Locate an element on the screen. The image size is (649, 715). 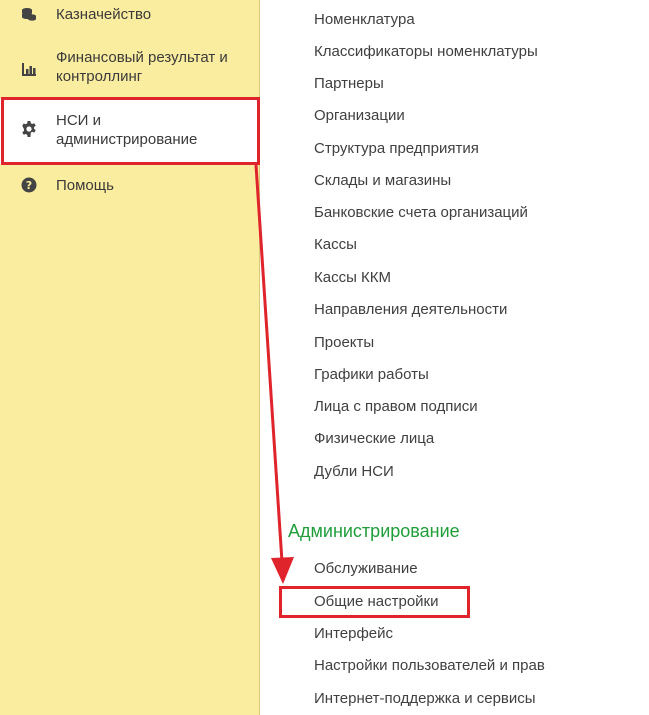
admin-link: Интерфейс is located at coordinates (353, 634).